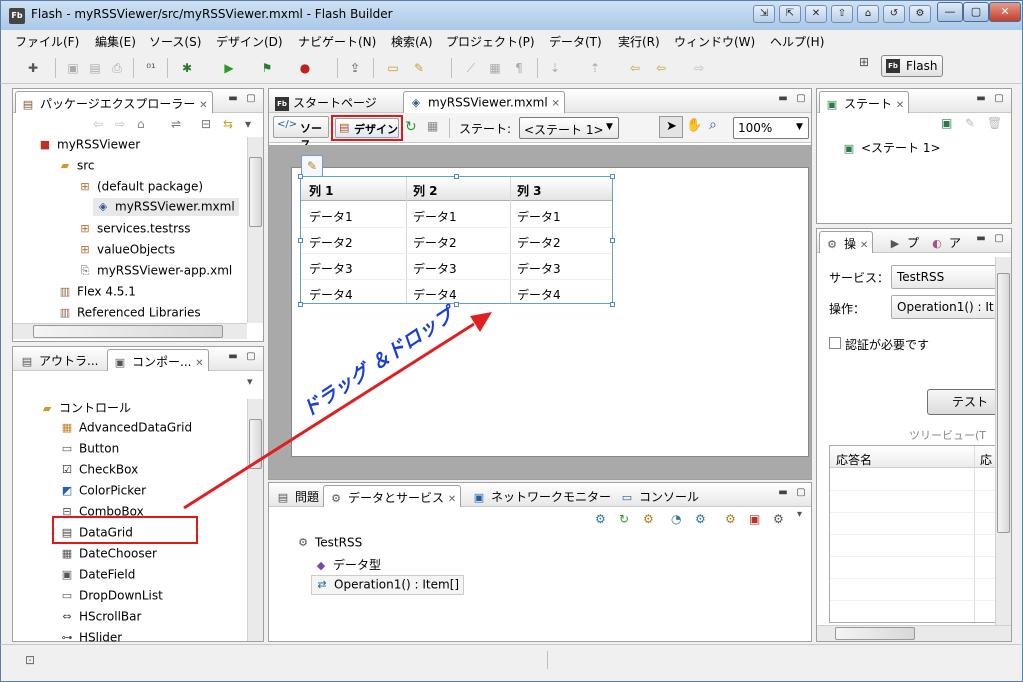 The image size is (1023, 682). I want to click on drag-arrow-overlay, so click(337, 411).